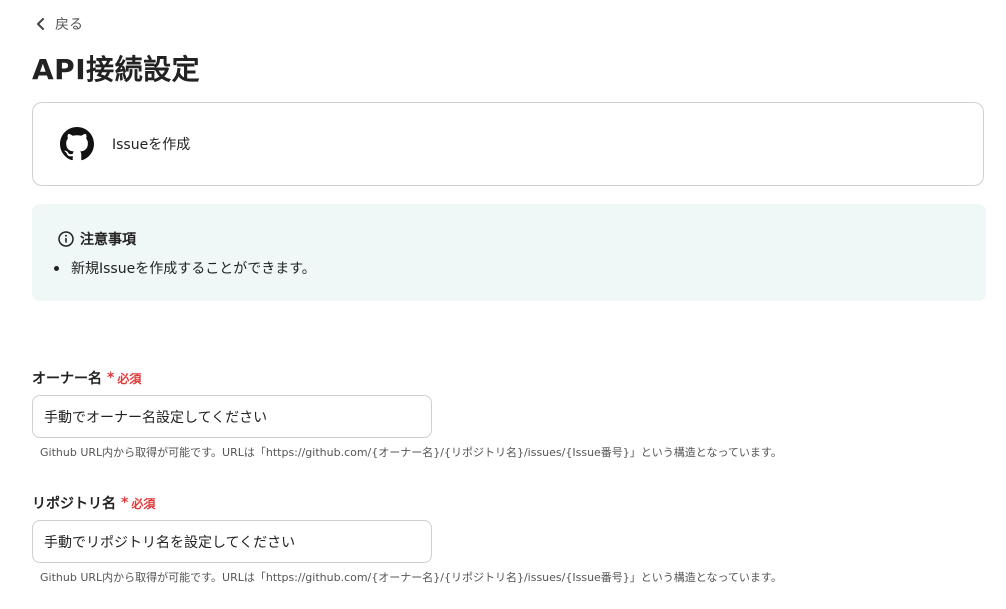  I want to click on notice-title: 注意事項, so click(108, 240).